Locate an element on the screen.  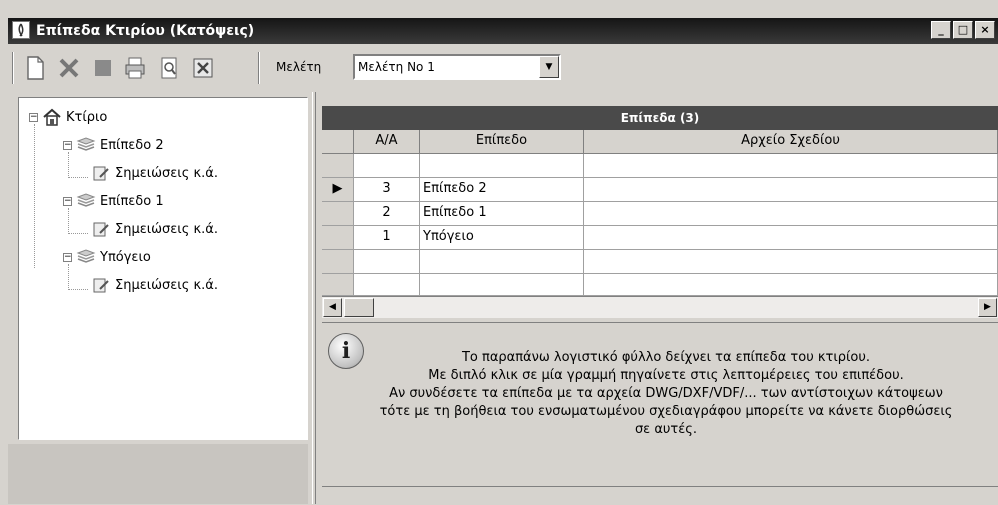
chevron-down-icon: ▼ is located at coordinates (549, 67).